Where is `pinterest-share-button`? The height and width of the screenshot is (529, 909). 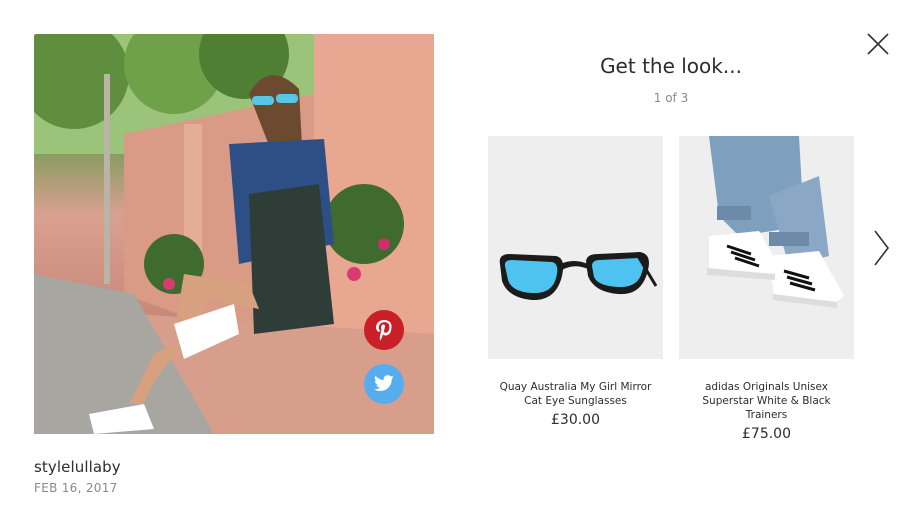
pinterest-share-button is located at coordinates (384, 330).